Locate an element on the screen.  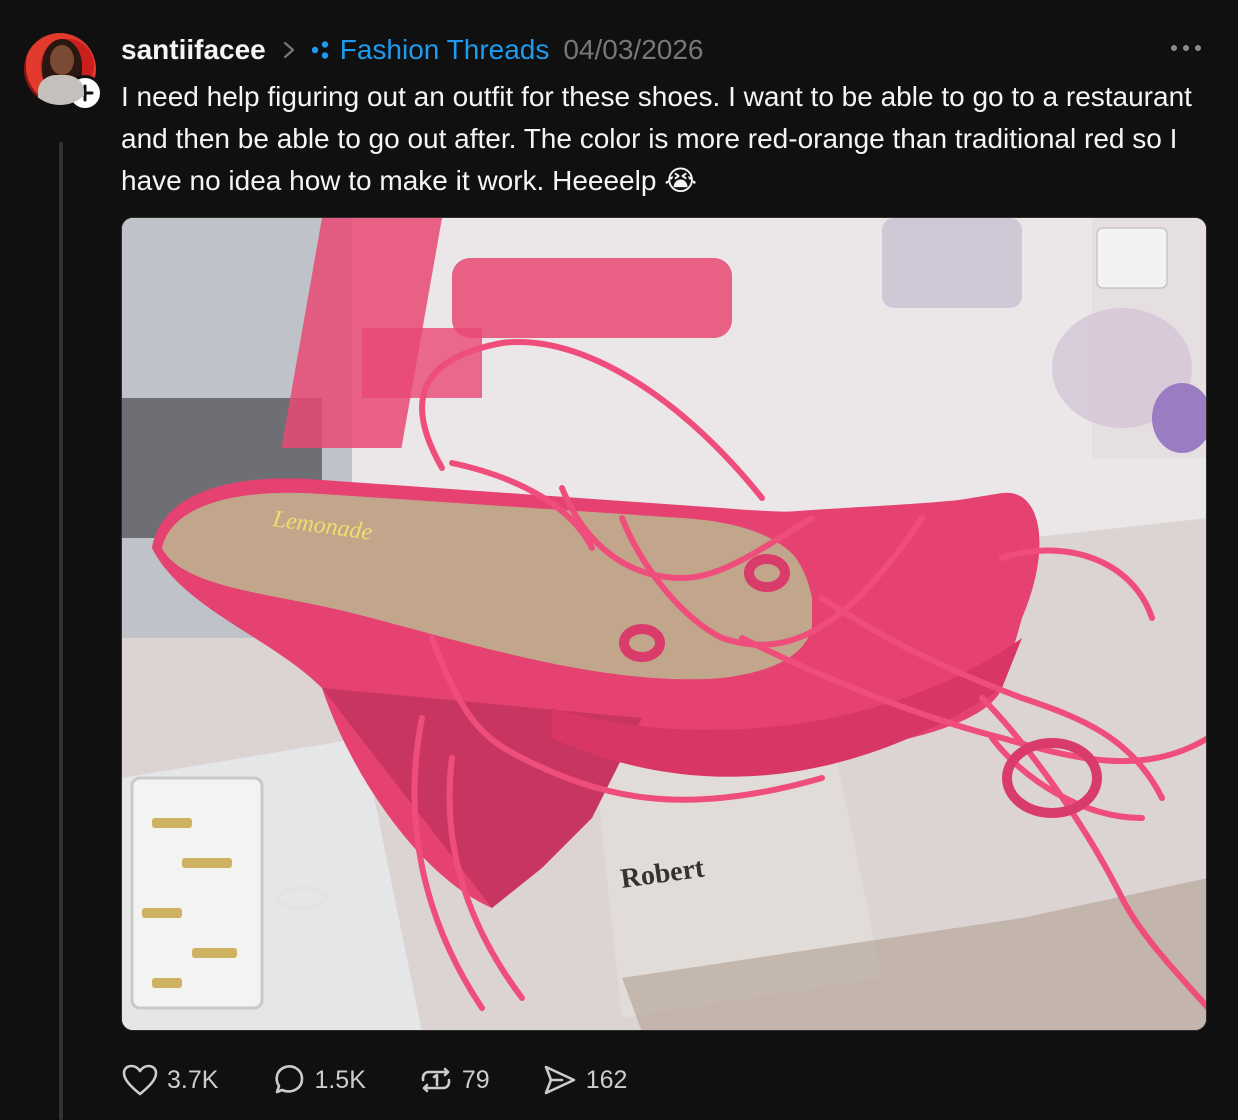
repost-count: 79 is located at coordinates (475, 1079).